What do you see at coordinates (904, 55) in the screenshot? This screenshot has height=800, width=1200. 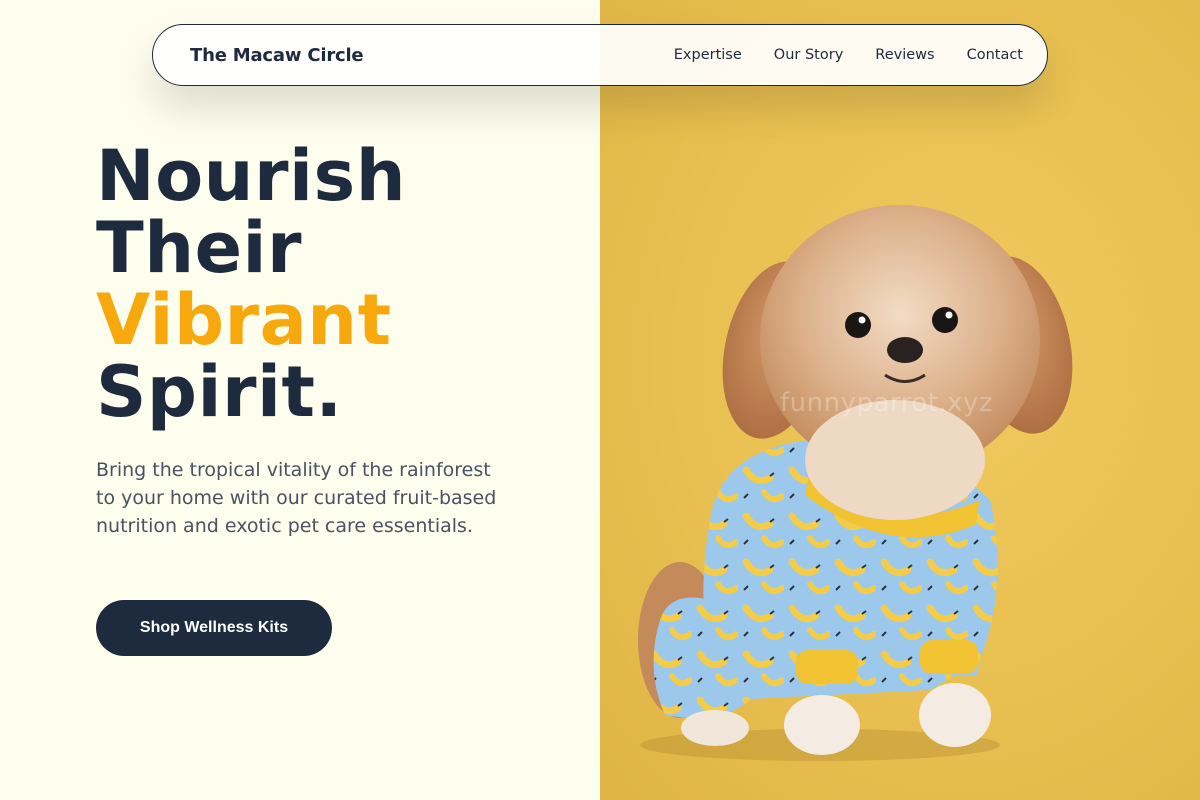 I see `nav-link-reviews: Reviews` at bounding box center [904, 55].